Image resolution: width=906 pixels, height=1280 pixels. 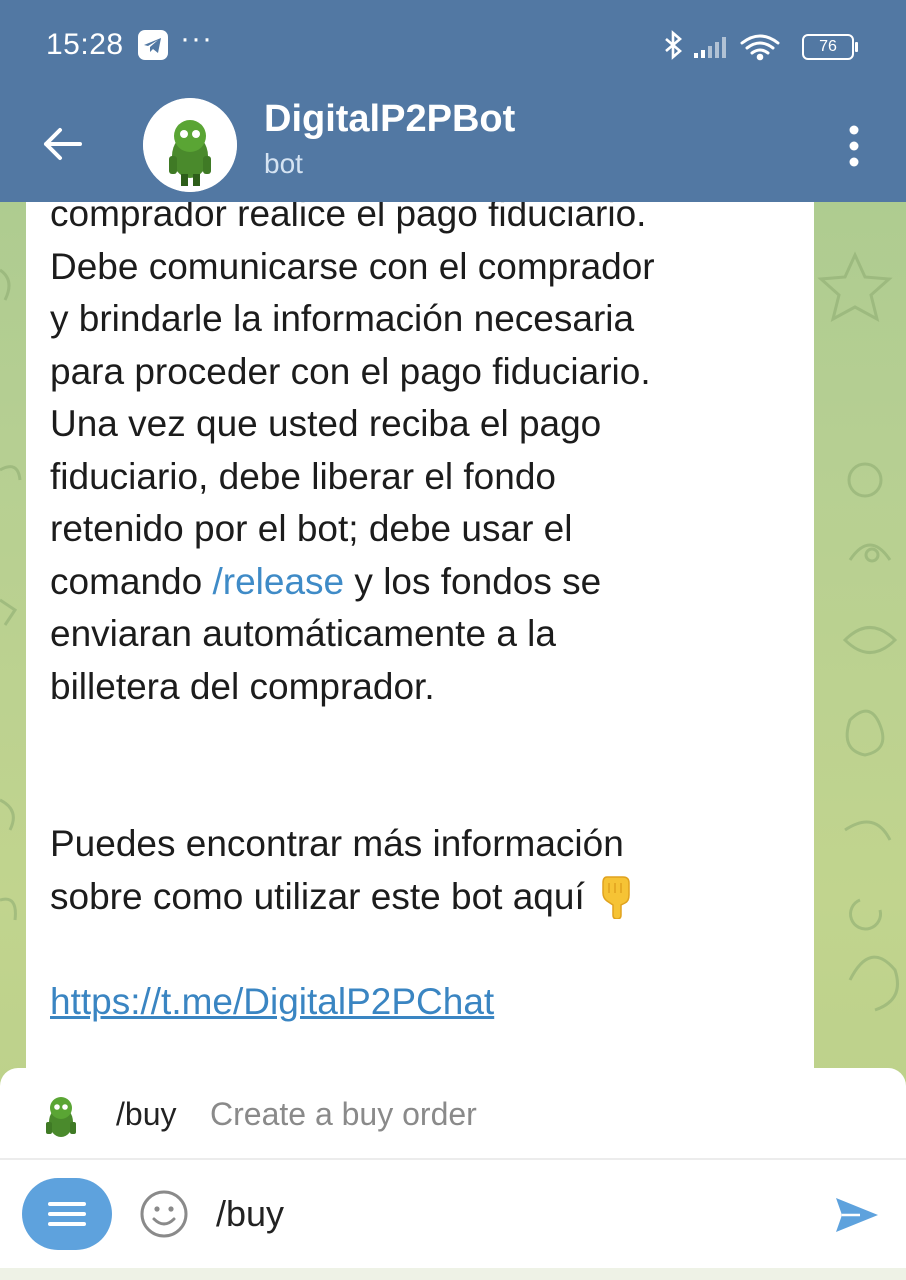 I want to click on status-icons: 76, so click(x=760, y=45).